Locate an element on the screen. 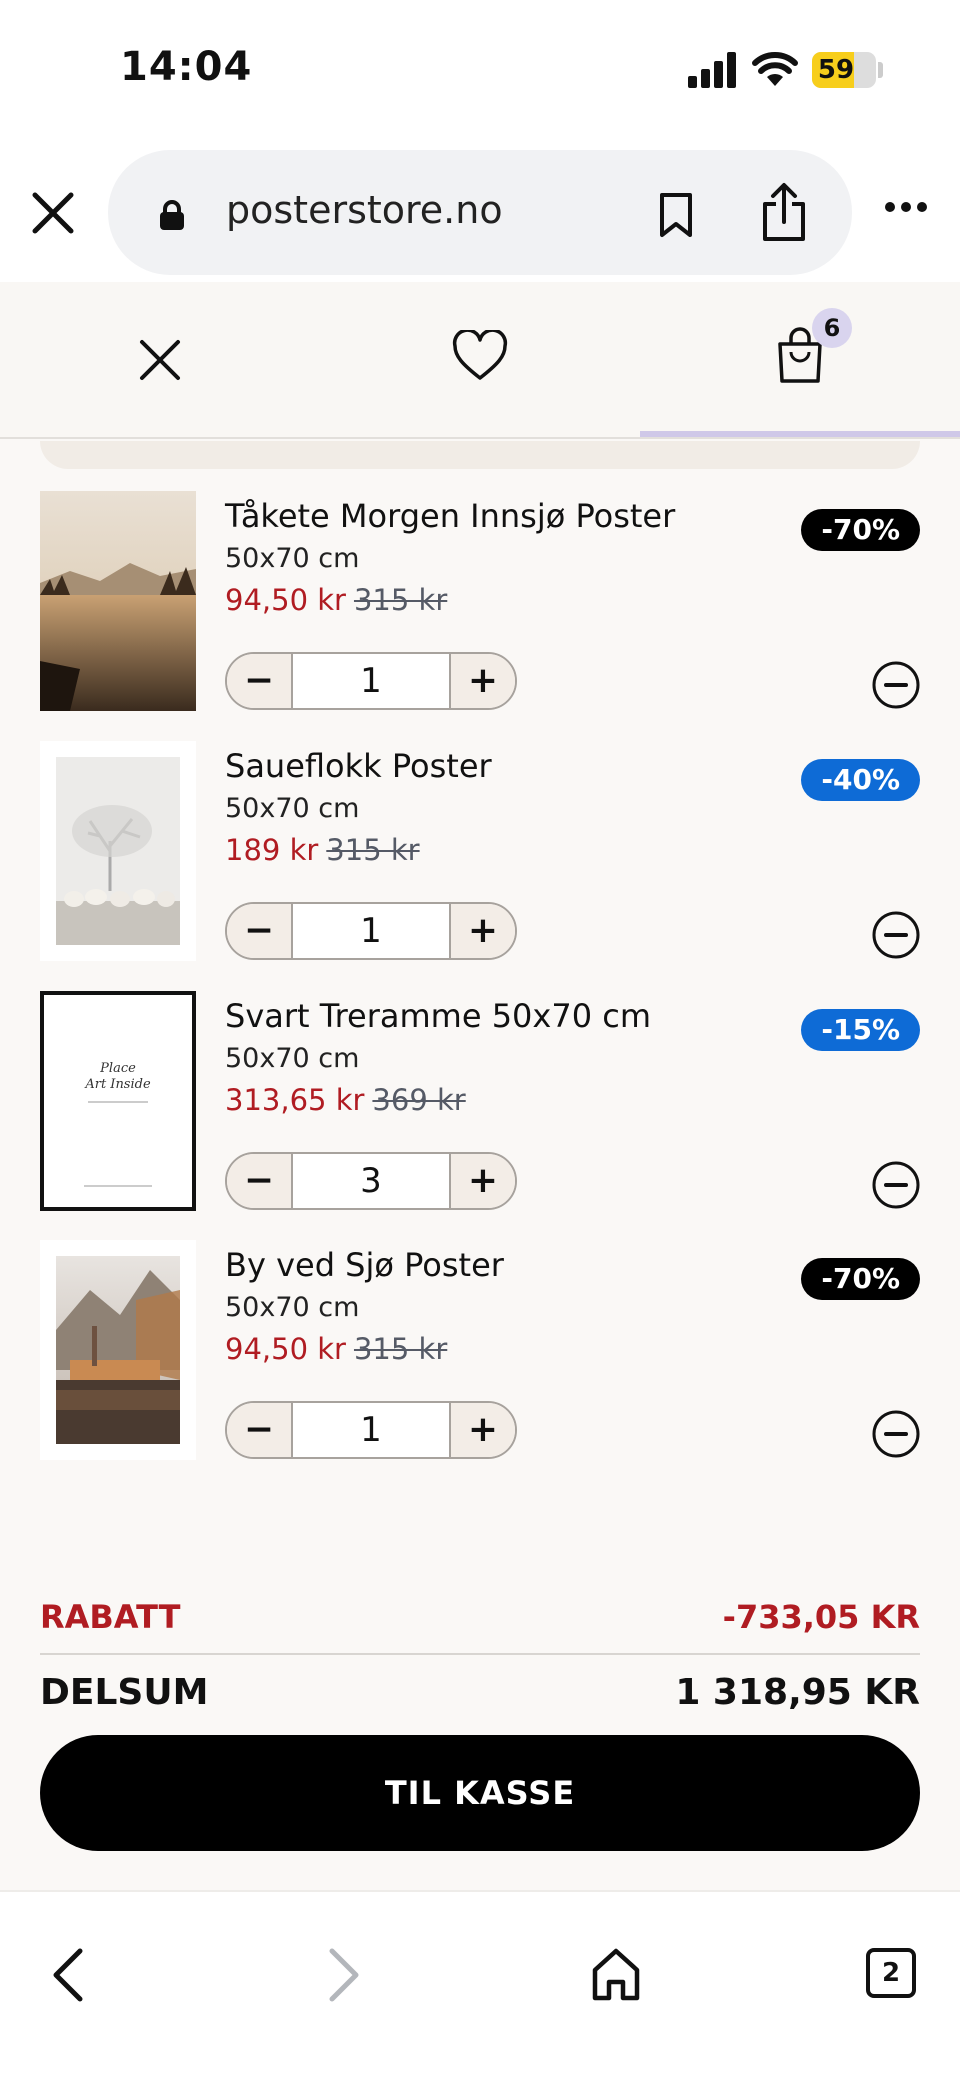 The height and width of the screenshot is (2081, 960). quantity-stepper: − 3 + is located at coordinates (371, 1181).